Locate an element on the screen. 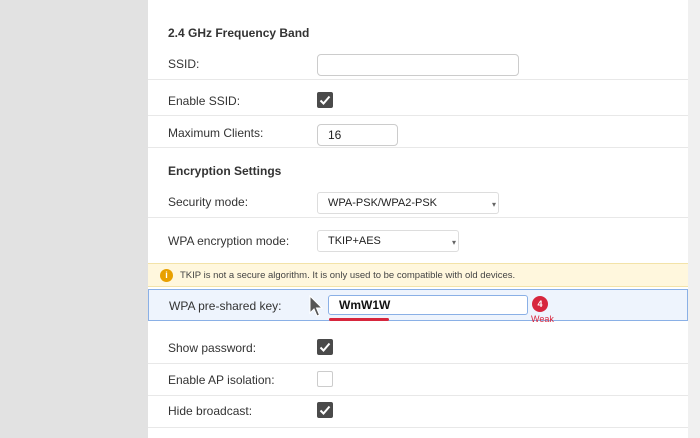 This screenshot has width=700, height=438. max-clients-label: Maximum Clients: is located at coordinates (216, 133).